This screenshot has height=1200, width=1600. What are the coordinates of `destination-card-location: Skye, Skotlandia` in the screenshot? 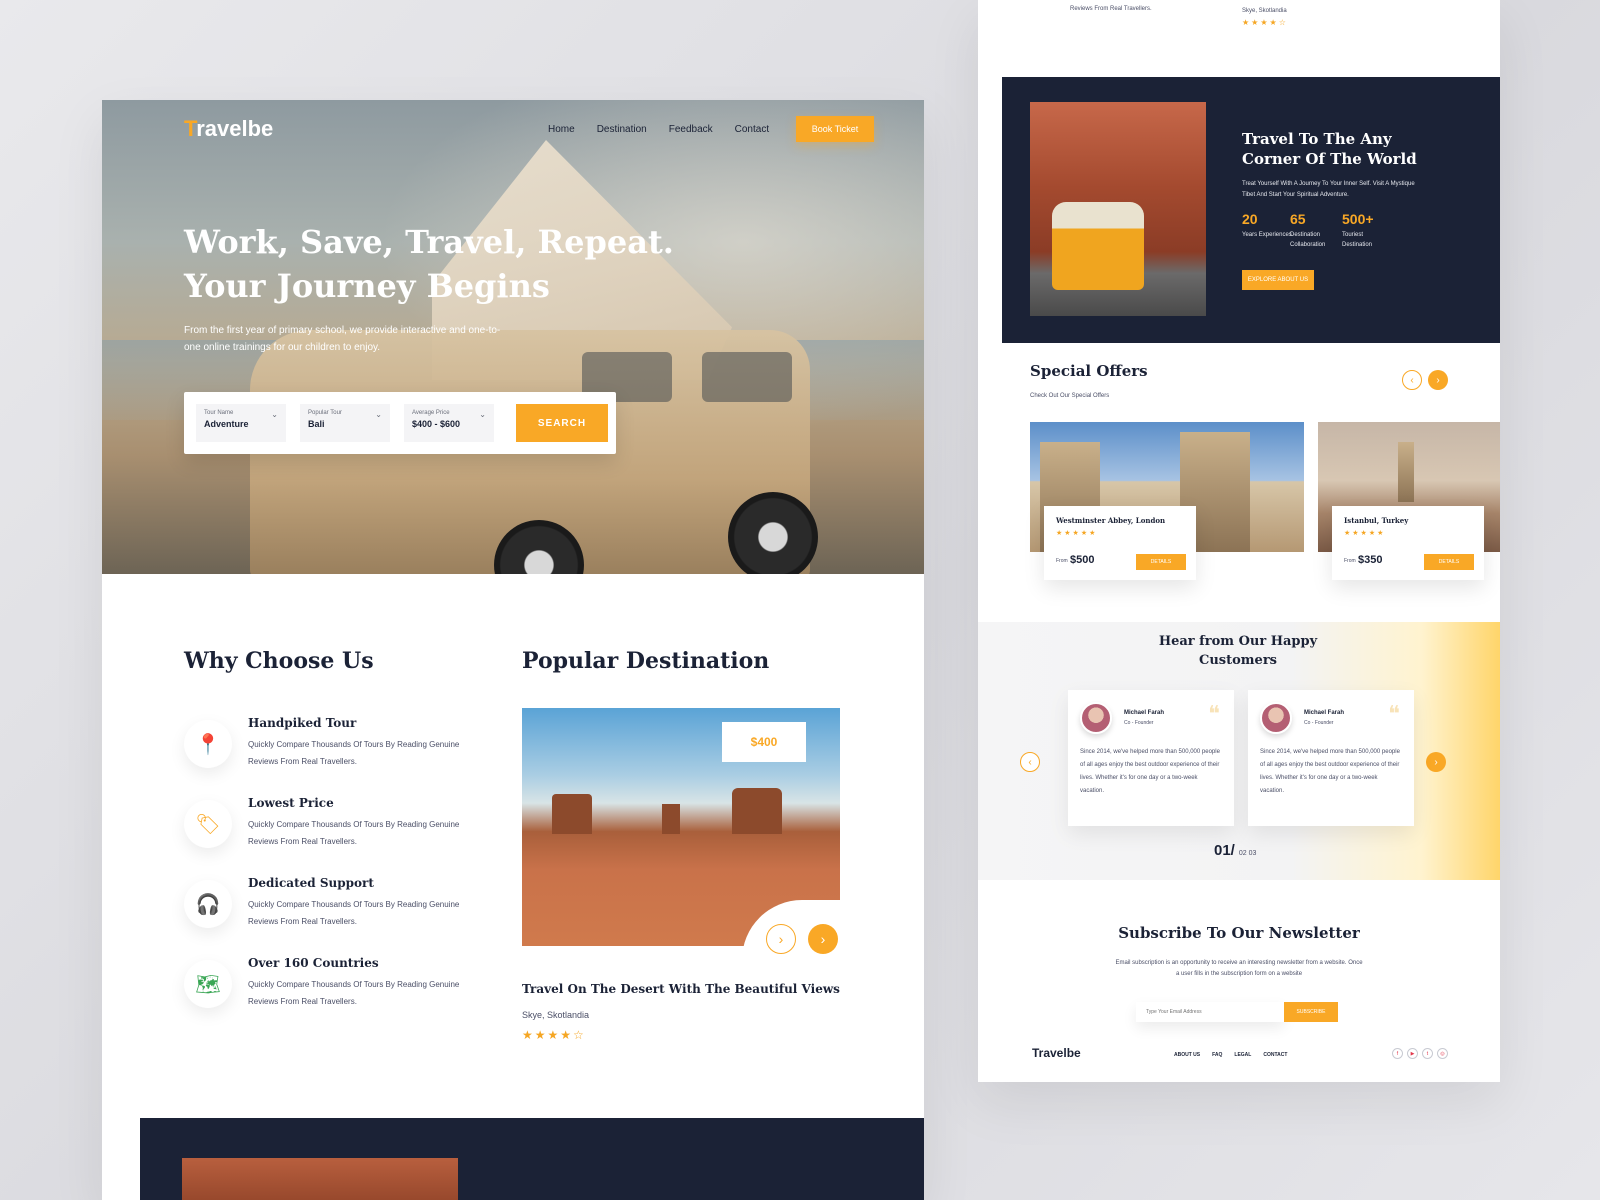 It's located at (556, 1015).